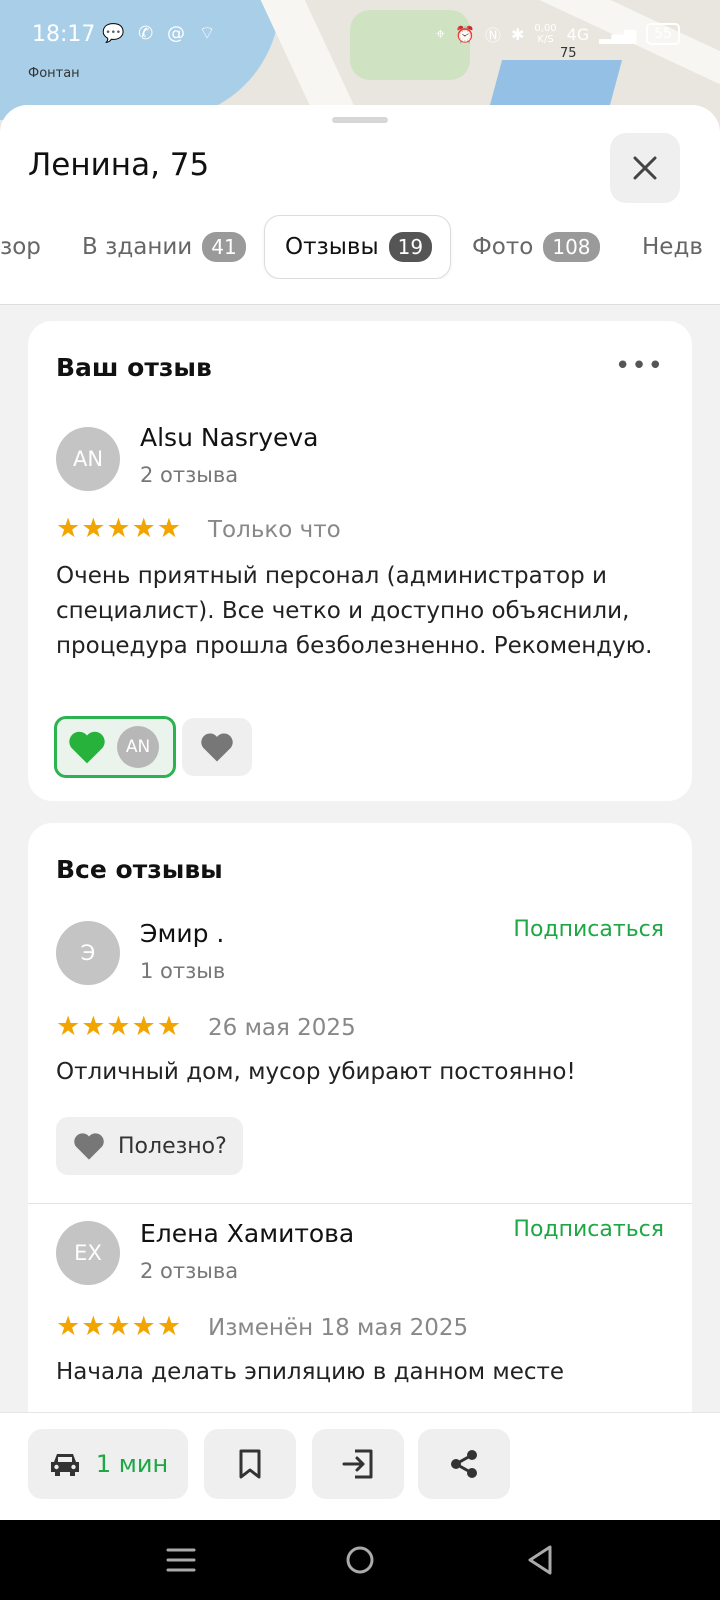 Image resolution: width=720 pixels, height=1600 pixels. What do you see at coordinates (441, 33) in the screenshot?
I see `location-icon: ⌖` at bounding box center [441, 33].